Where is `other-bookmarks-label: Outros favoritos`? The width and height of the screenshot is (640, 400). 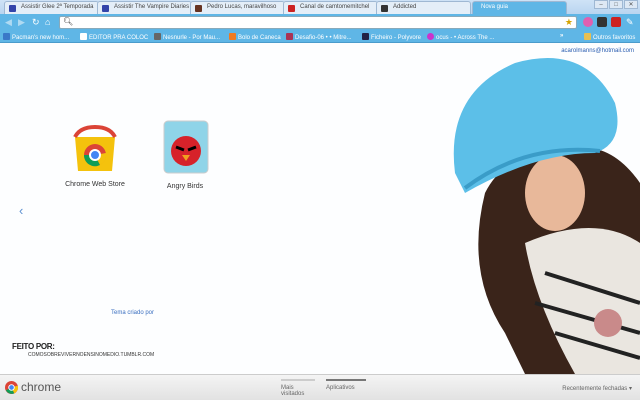 other-bookmarks-label: Outros favoritos is located at coordinates (614, 38).